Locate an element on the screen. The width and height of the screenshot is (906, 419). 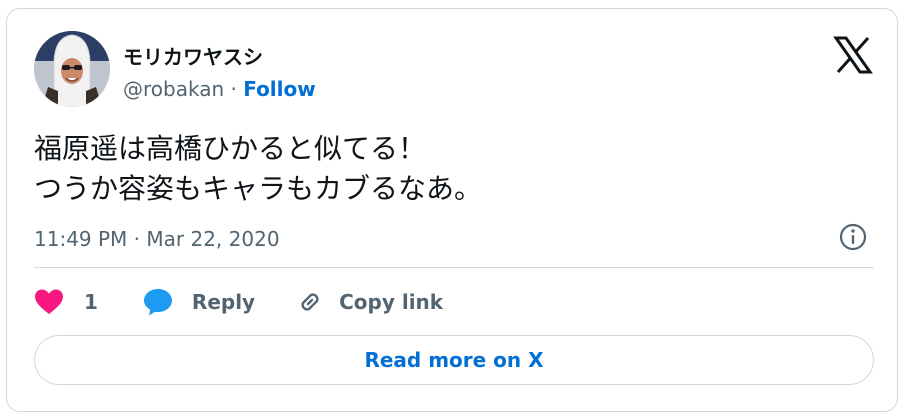
copy-link-label: Copy link is located at coordinates (391, 302).